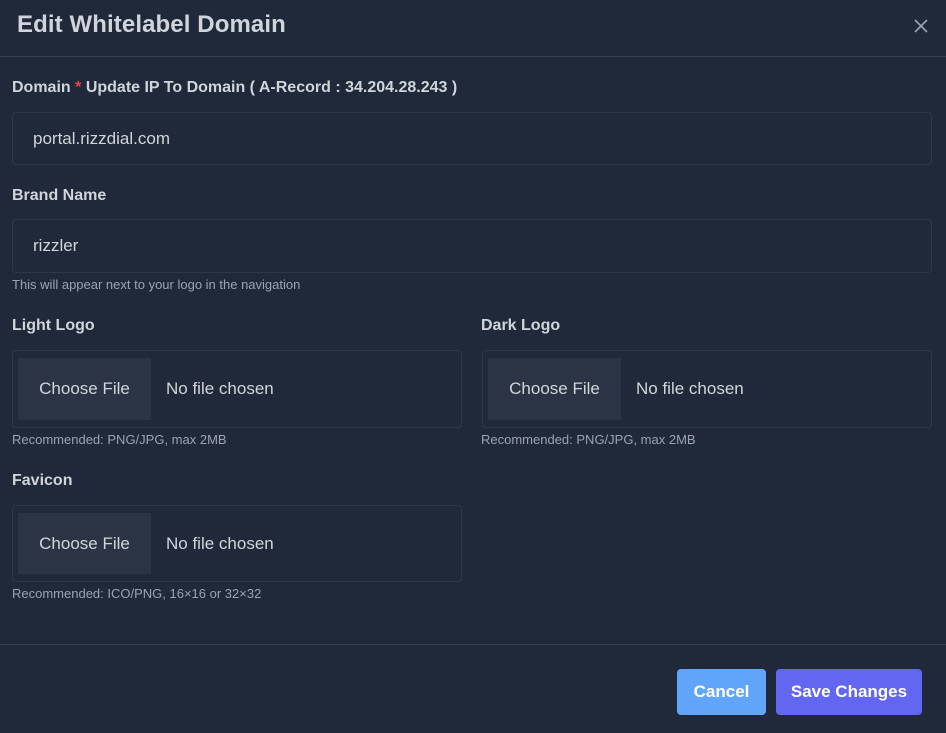 The height and width of the screenshot is (733, 946). Describe the element at coordinates (588, 439) in the screenshot. I see `dark-logo-hint: Recommended: PNG/JPG, max 2MB` at that location.